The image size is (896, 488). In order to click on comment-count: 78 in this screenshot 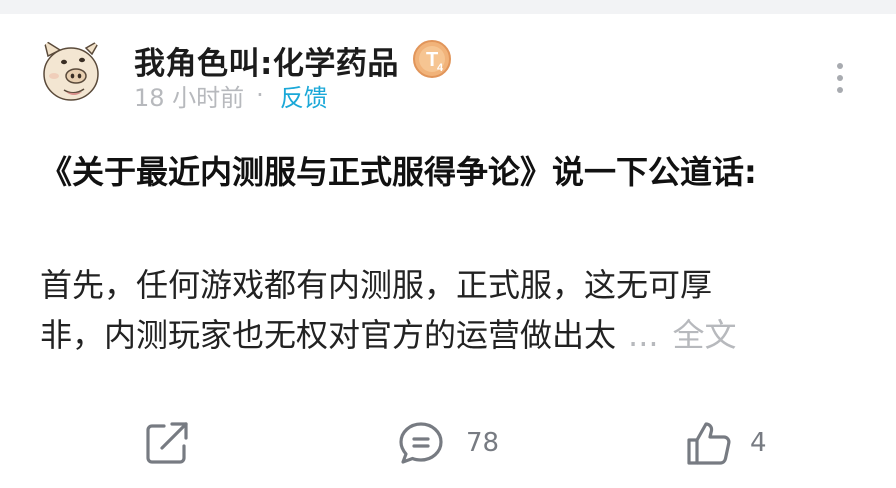, I will do `click(483, 443)`.